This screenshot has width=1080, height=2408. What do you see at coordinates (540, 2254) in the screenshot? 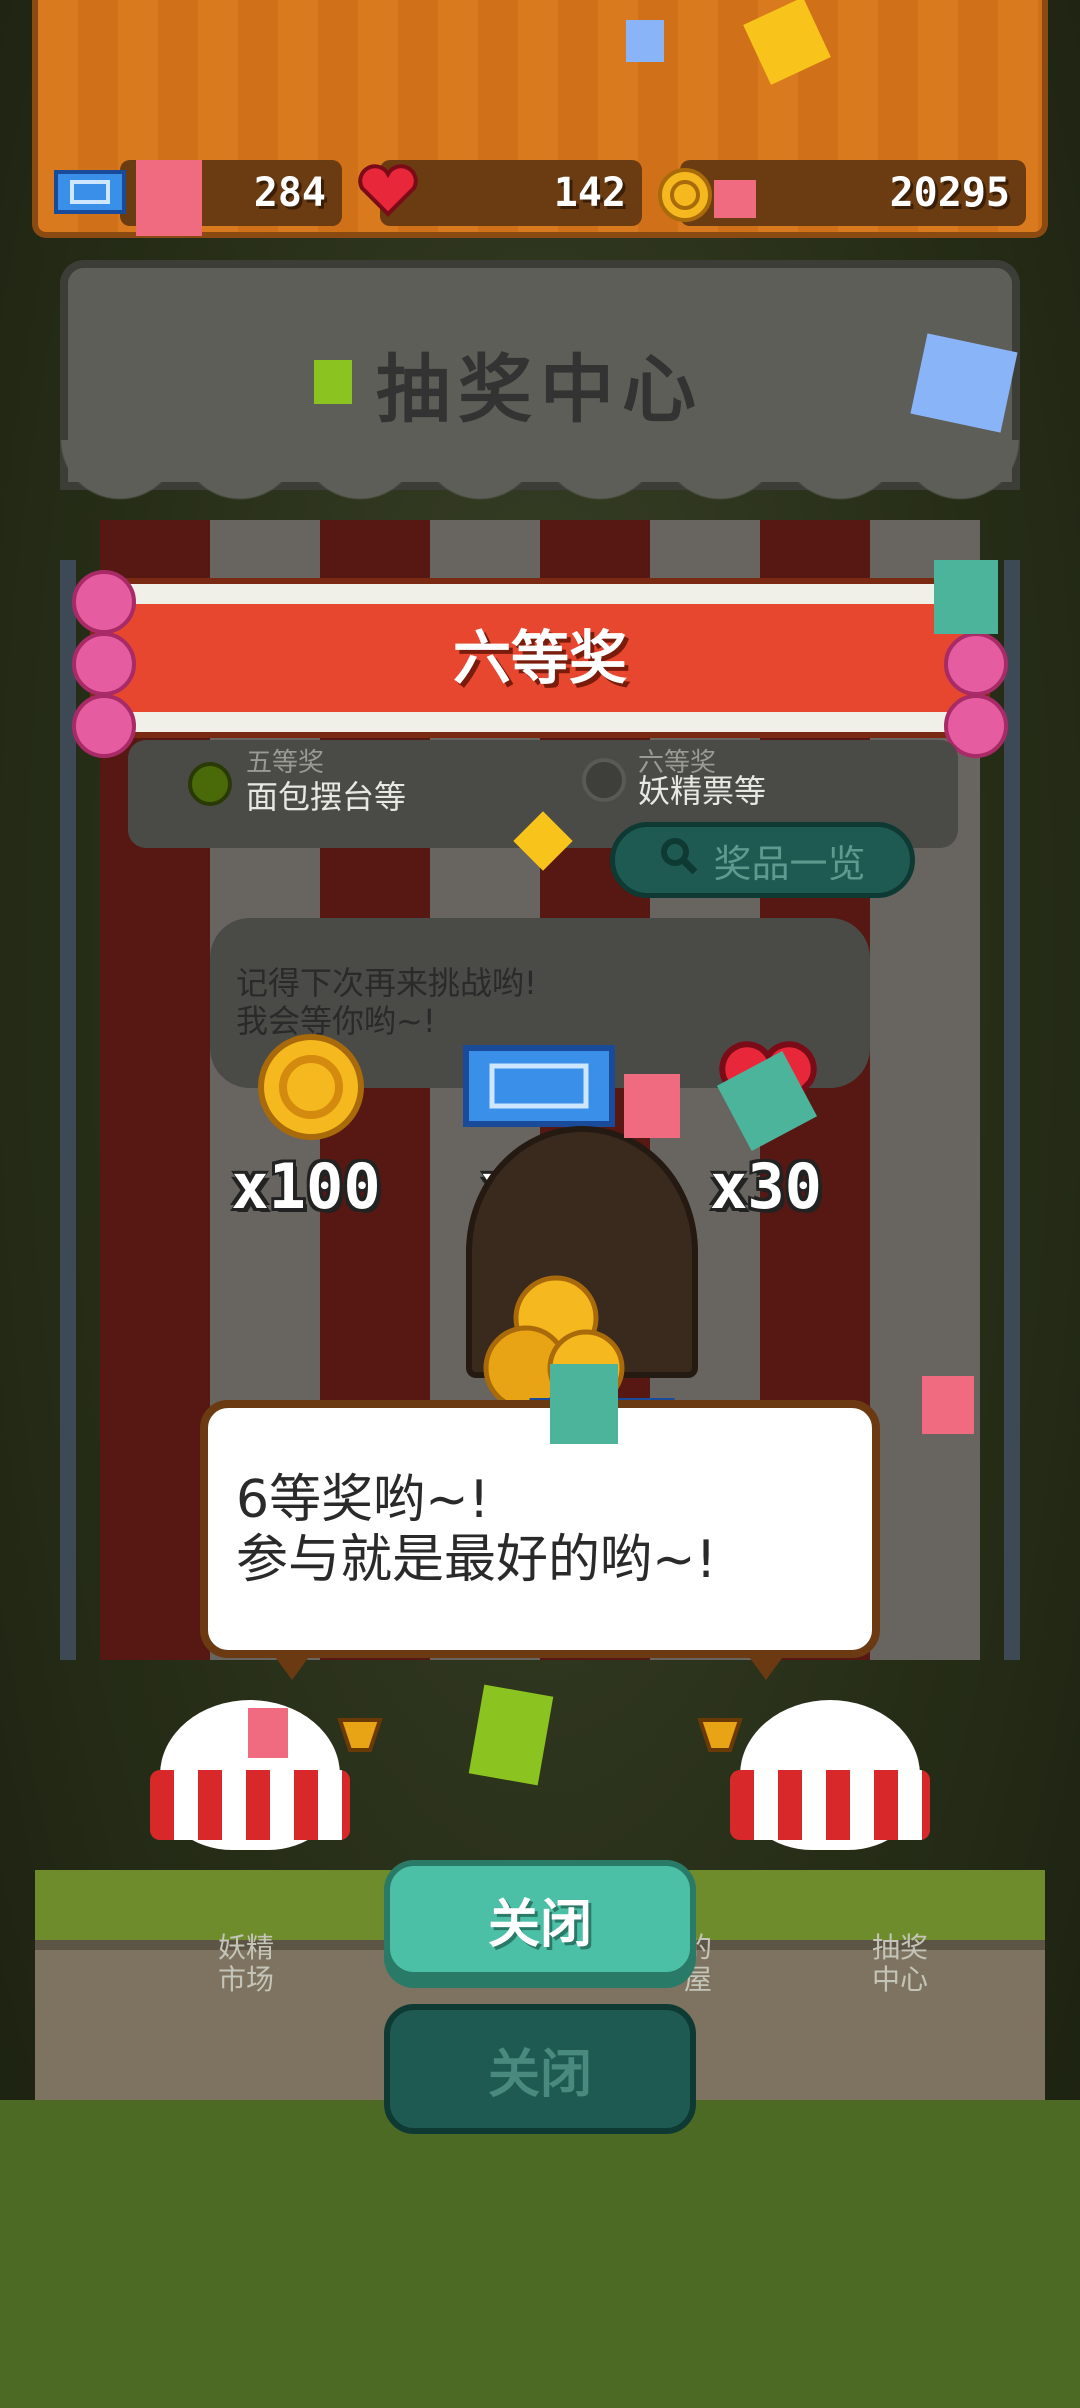
I see `grass-field` at bounding box center [540, 2254].